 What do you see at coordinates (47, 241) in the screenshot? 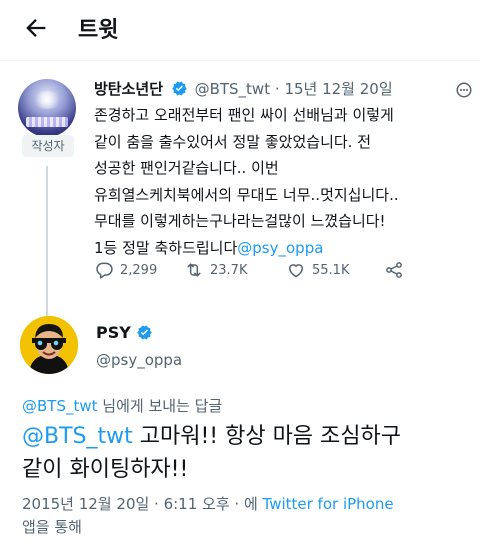
I see `thread-line` at bounding box center [47, 241].